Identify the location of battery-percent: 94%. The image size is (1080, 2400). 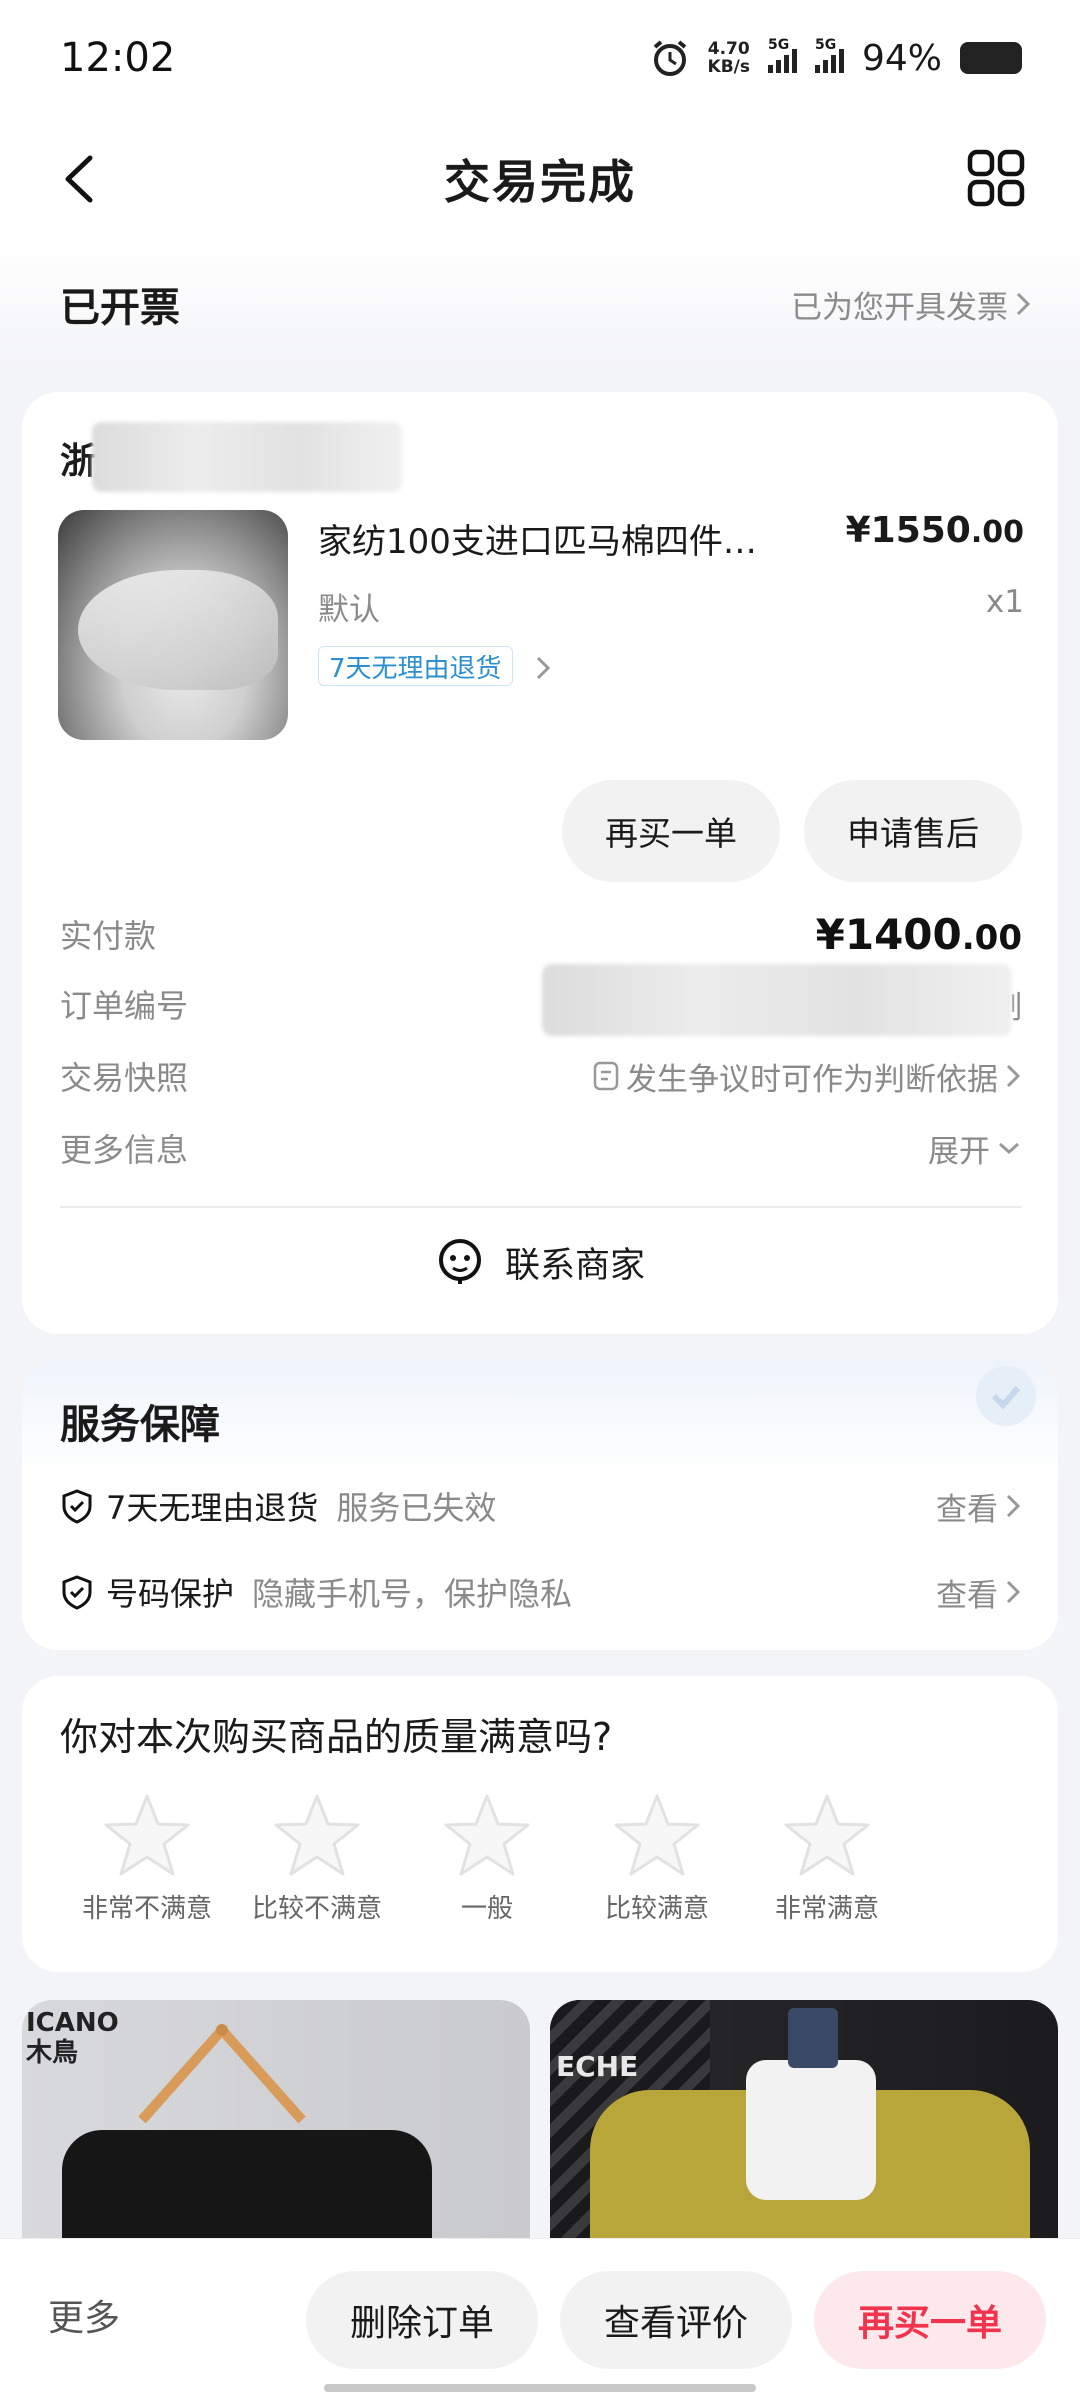
(901, 58).